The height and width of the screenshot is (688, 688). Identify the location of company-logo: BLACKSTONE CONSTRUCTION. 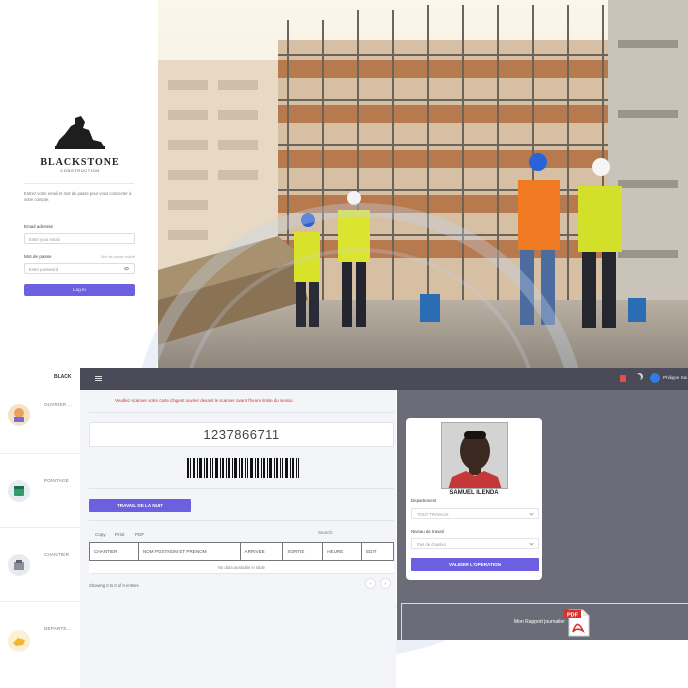
(80, 142).